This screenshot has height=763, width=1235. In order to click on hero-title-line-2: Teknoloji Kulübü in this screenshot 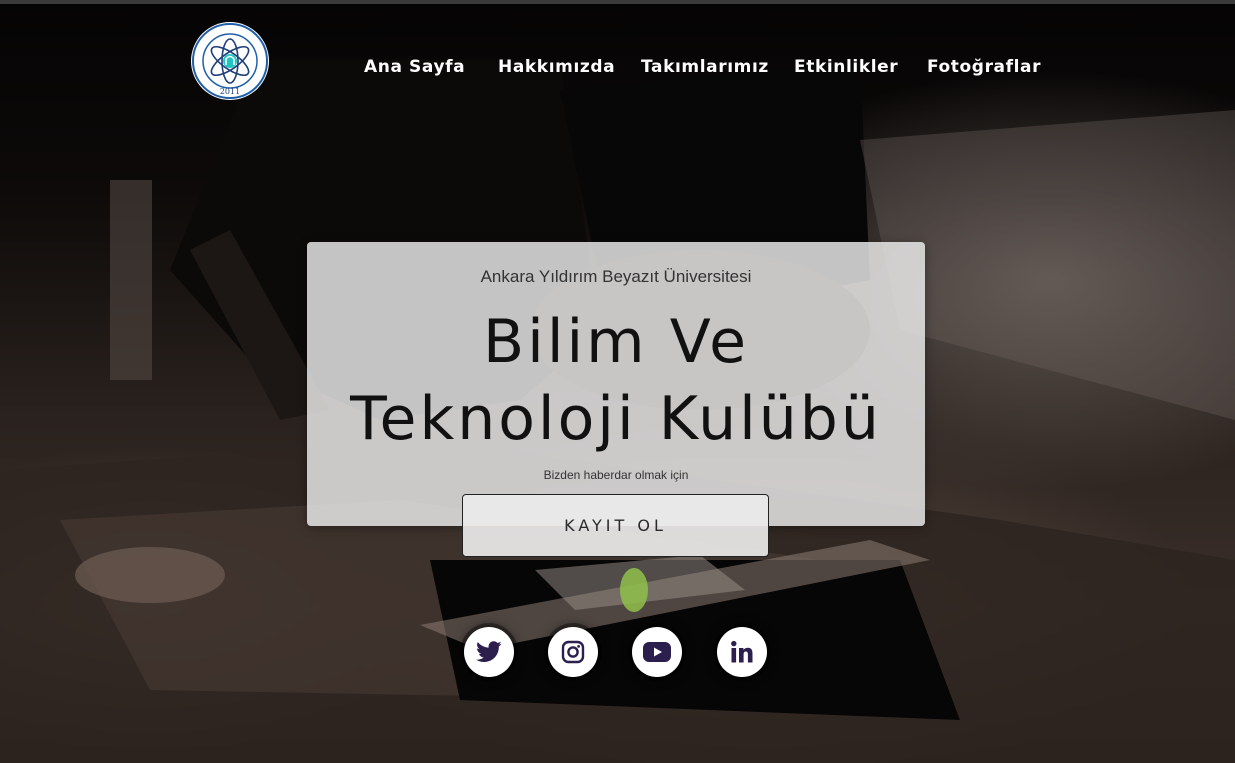, I will do `click(616, 419)`.